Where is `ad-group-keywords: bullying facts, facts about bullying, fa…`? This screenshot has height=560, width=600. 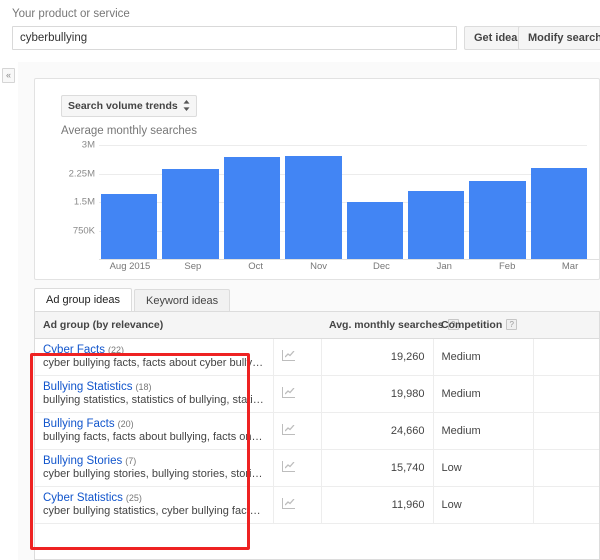 ad-group-keywords: bullying facts, facts about bullying, fa… is located at coordinates (154, 437).